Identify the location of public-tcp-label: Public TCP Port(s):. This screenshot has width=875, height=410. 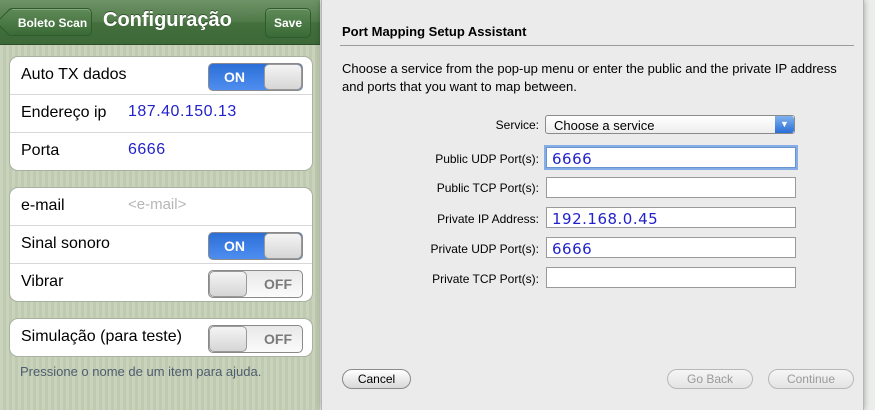
(487, 188).